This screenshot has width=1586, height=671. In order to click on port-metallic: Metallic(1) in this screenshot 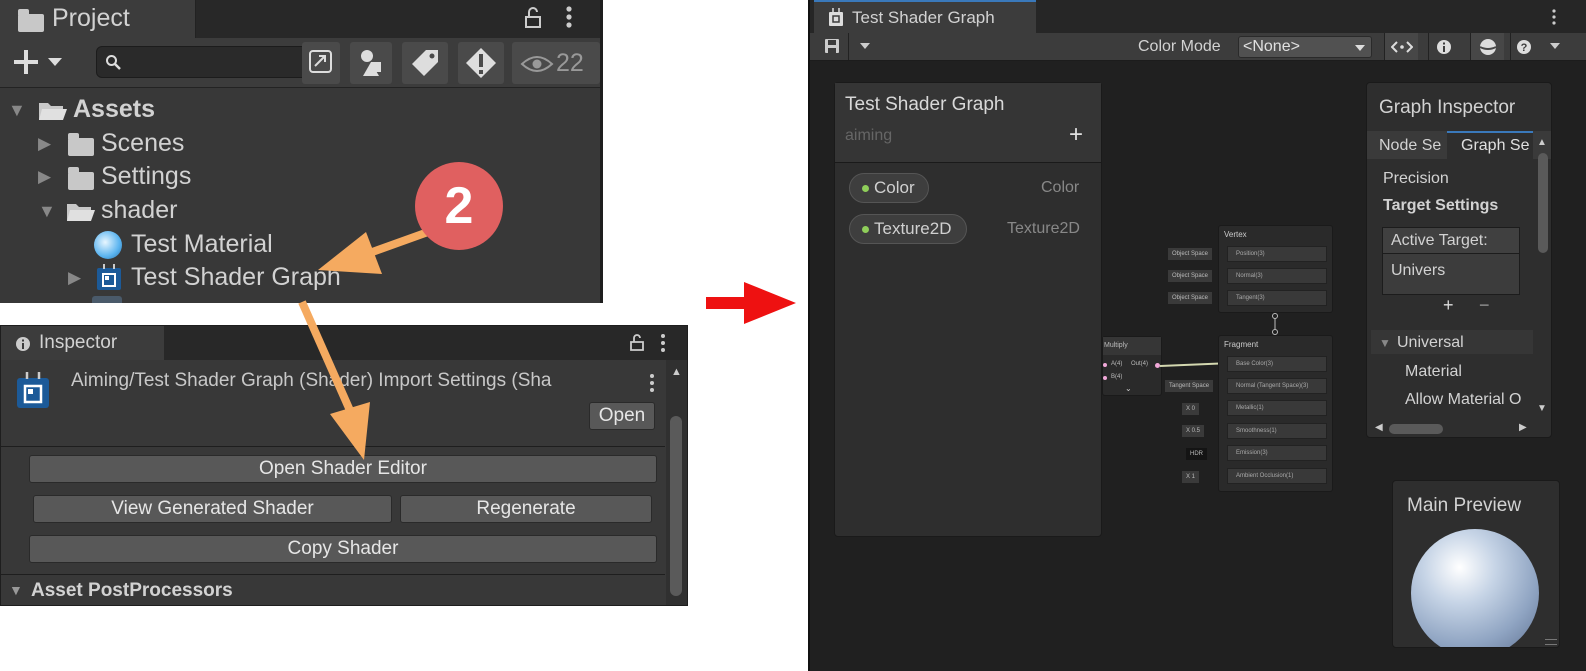, I will do `click(1277, 408)`.